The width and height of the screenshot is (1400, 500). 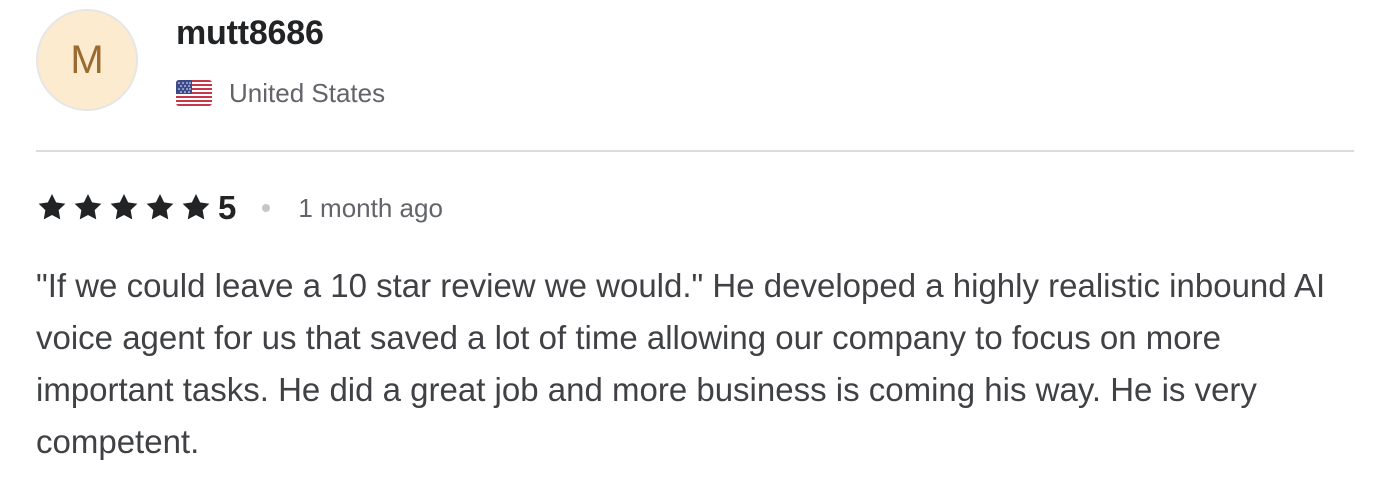 I want to click on reviewer-location: United States, so click(x=280, y=93).